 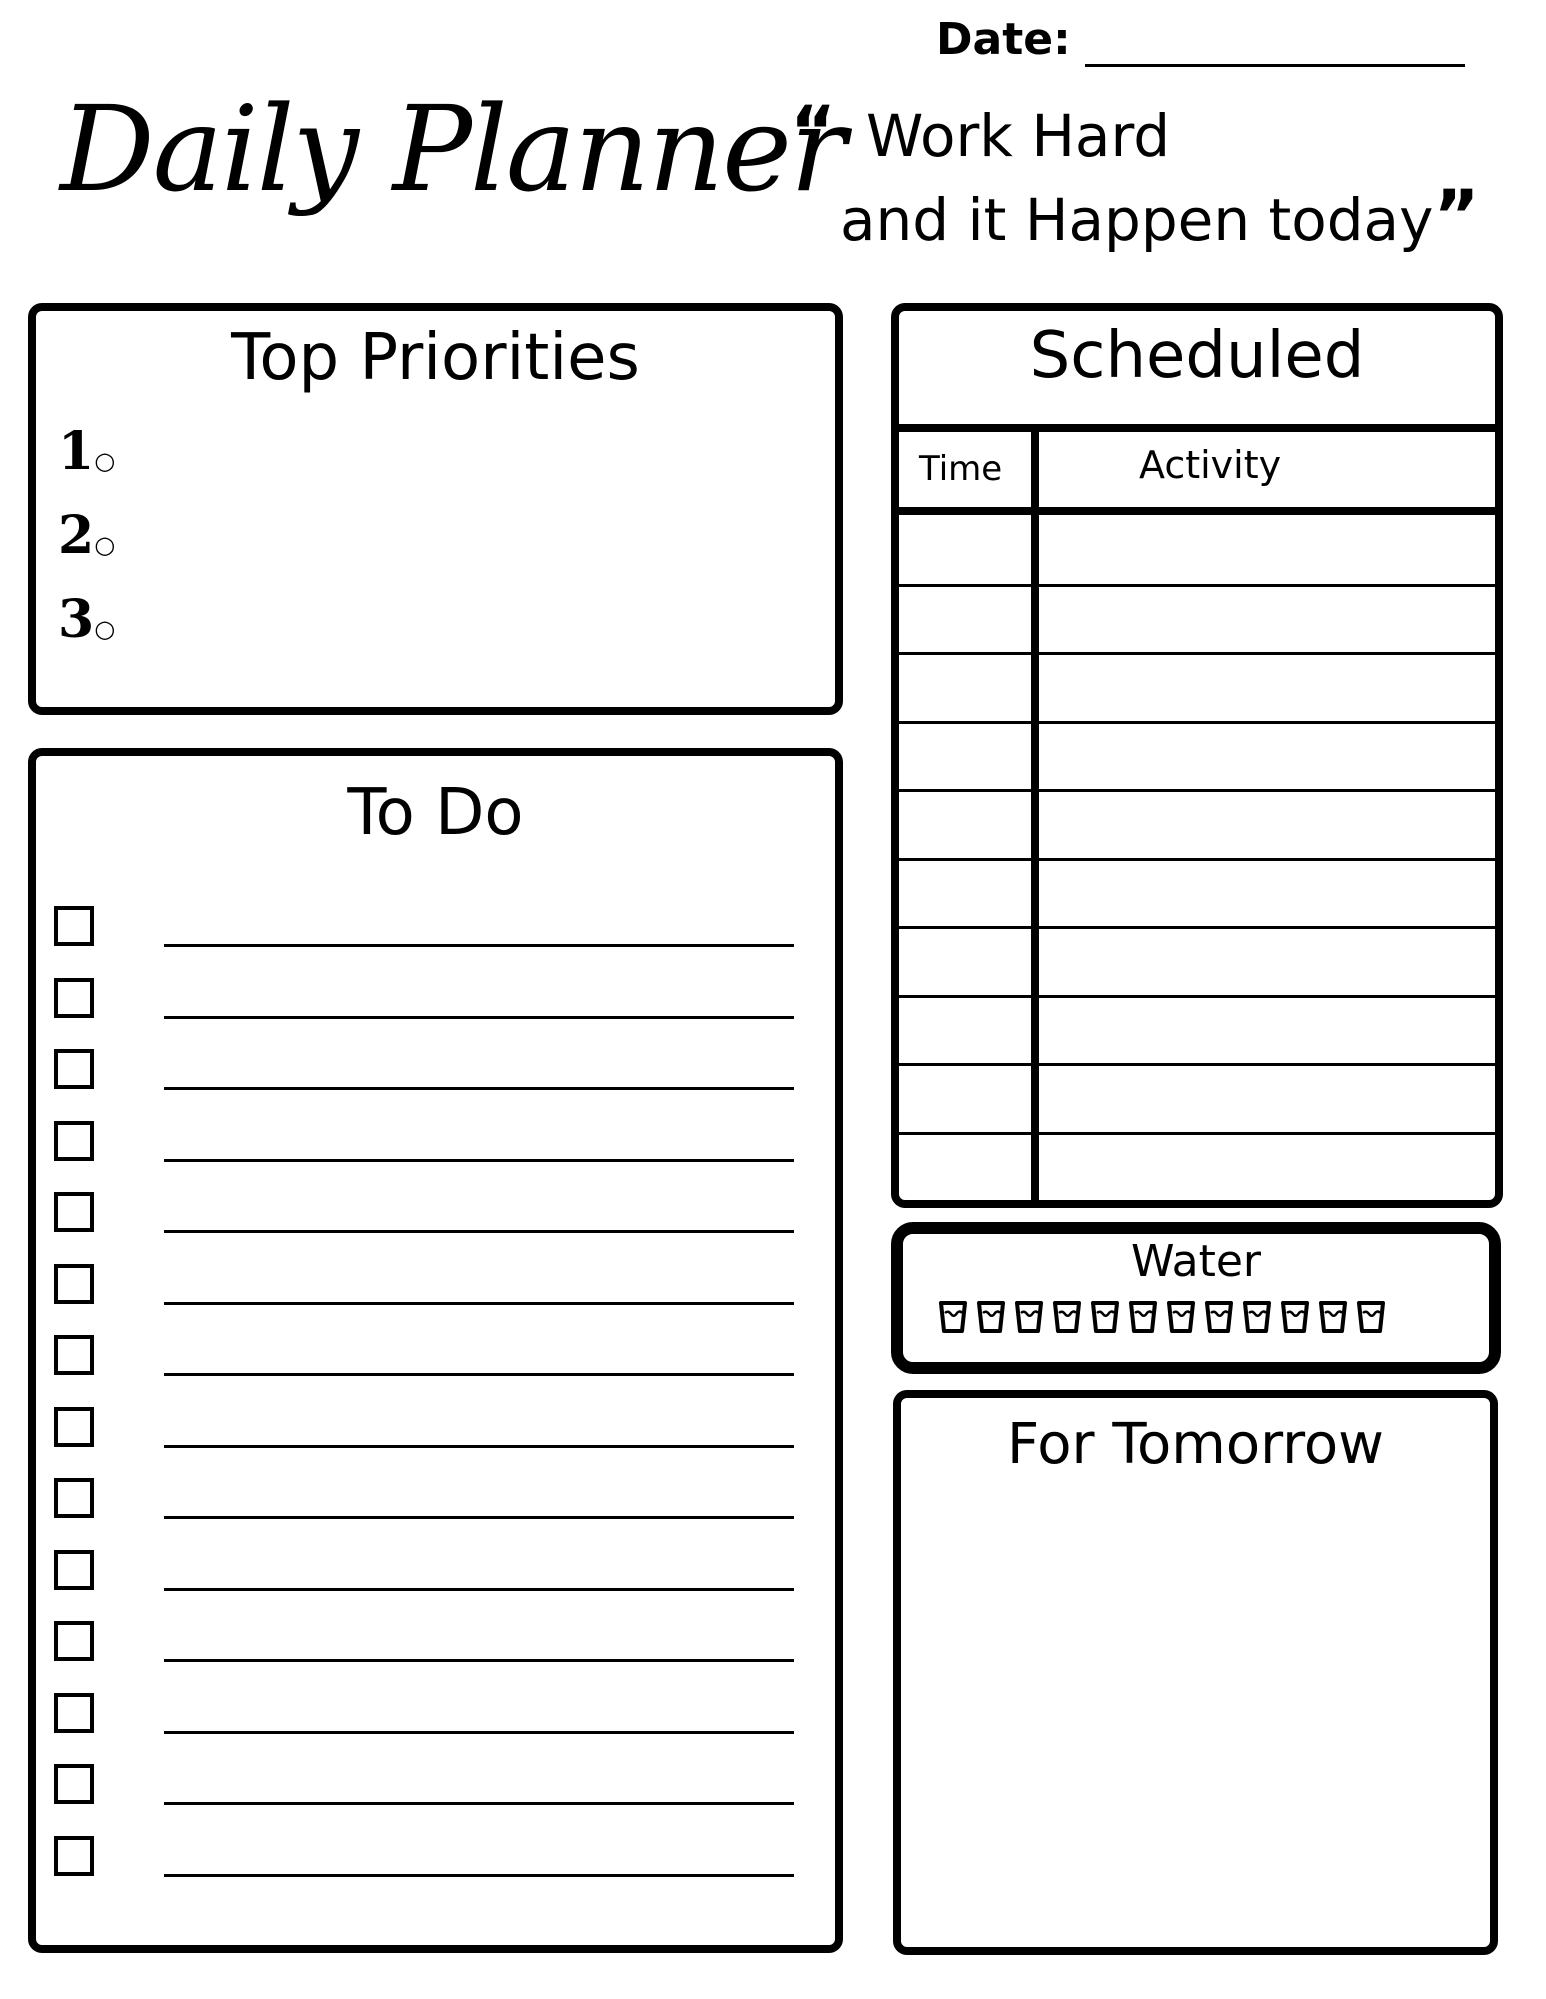 What do you see at coordinates (1195, 1672) in the screenshot?
I see `for-tomorrow-panel: For Tomorrow` at bounding box center [1195, 1672].